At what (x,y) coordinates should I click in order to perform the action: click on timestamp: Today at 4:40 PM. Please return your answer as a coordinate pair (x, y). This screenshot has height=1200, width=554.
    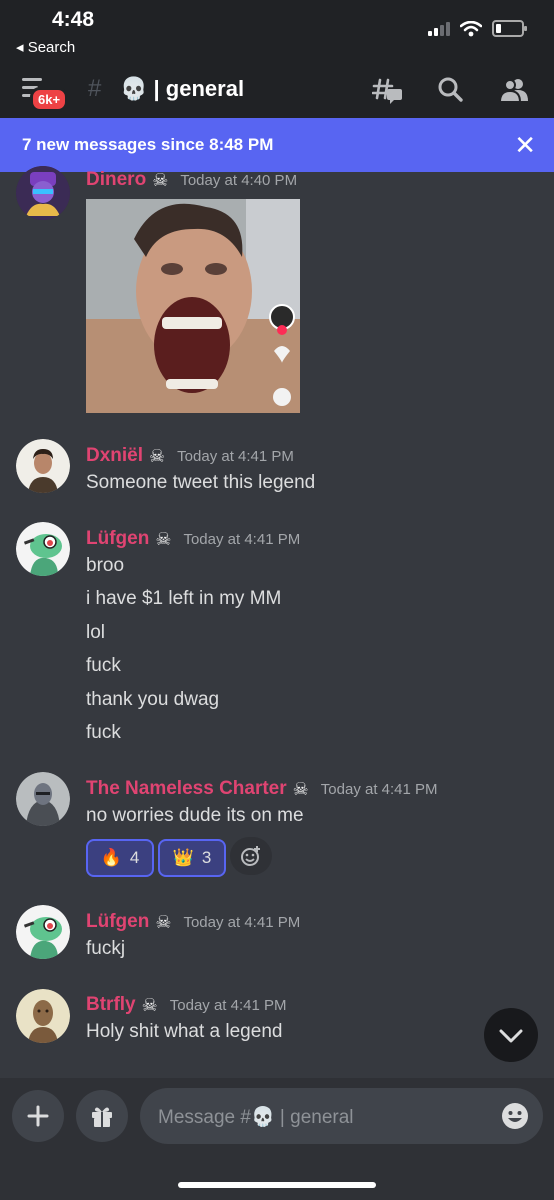
    Looking at the image, I should click on (239, 180).